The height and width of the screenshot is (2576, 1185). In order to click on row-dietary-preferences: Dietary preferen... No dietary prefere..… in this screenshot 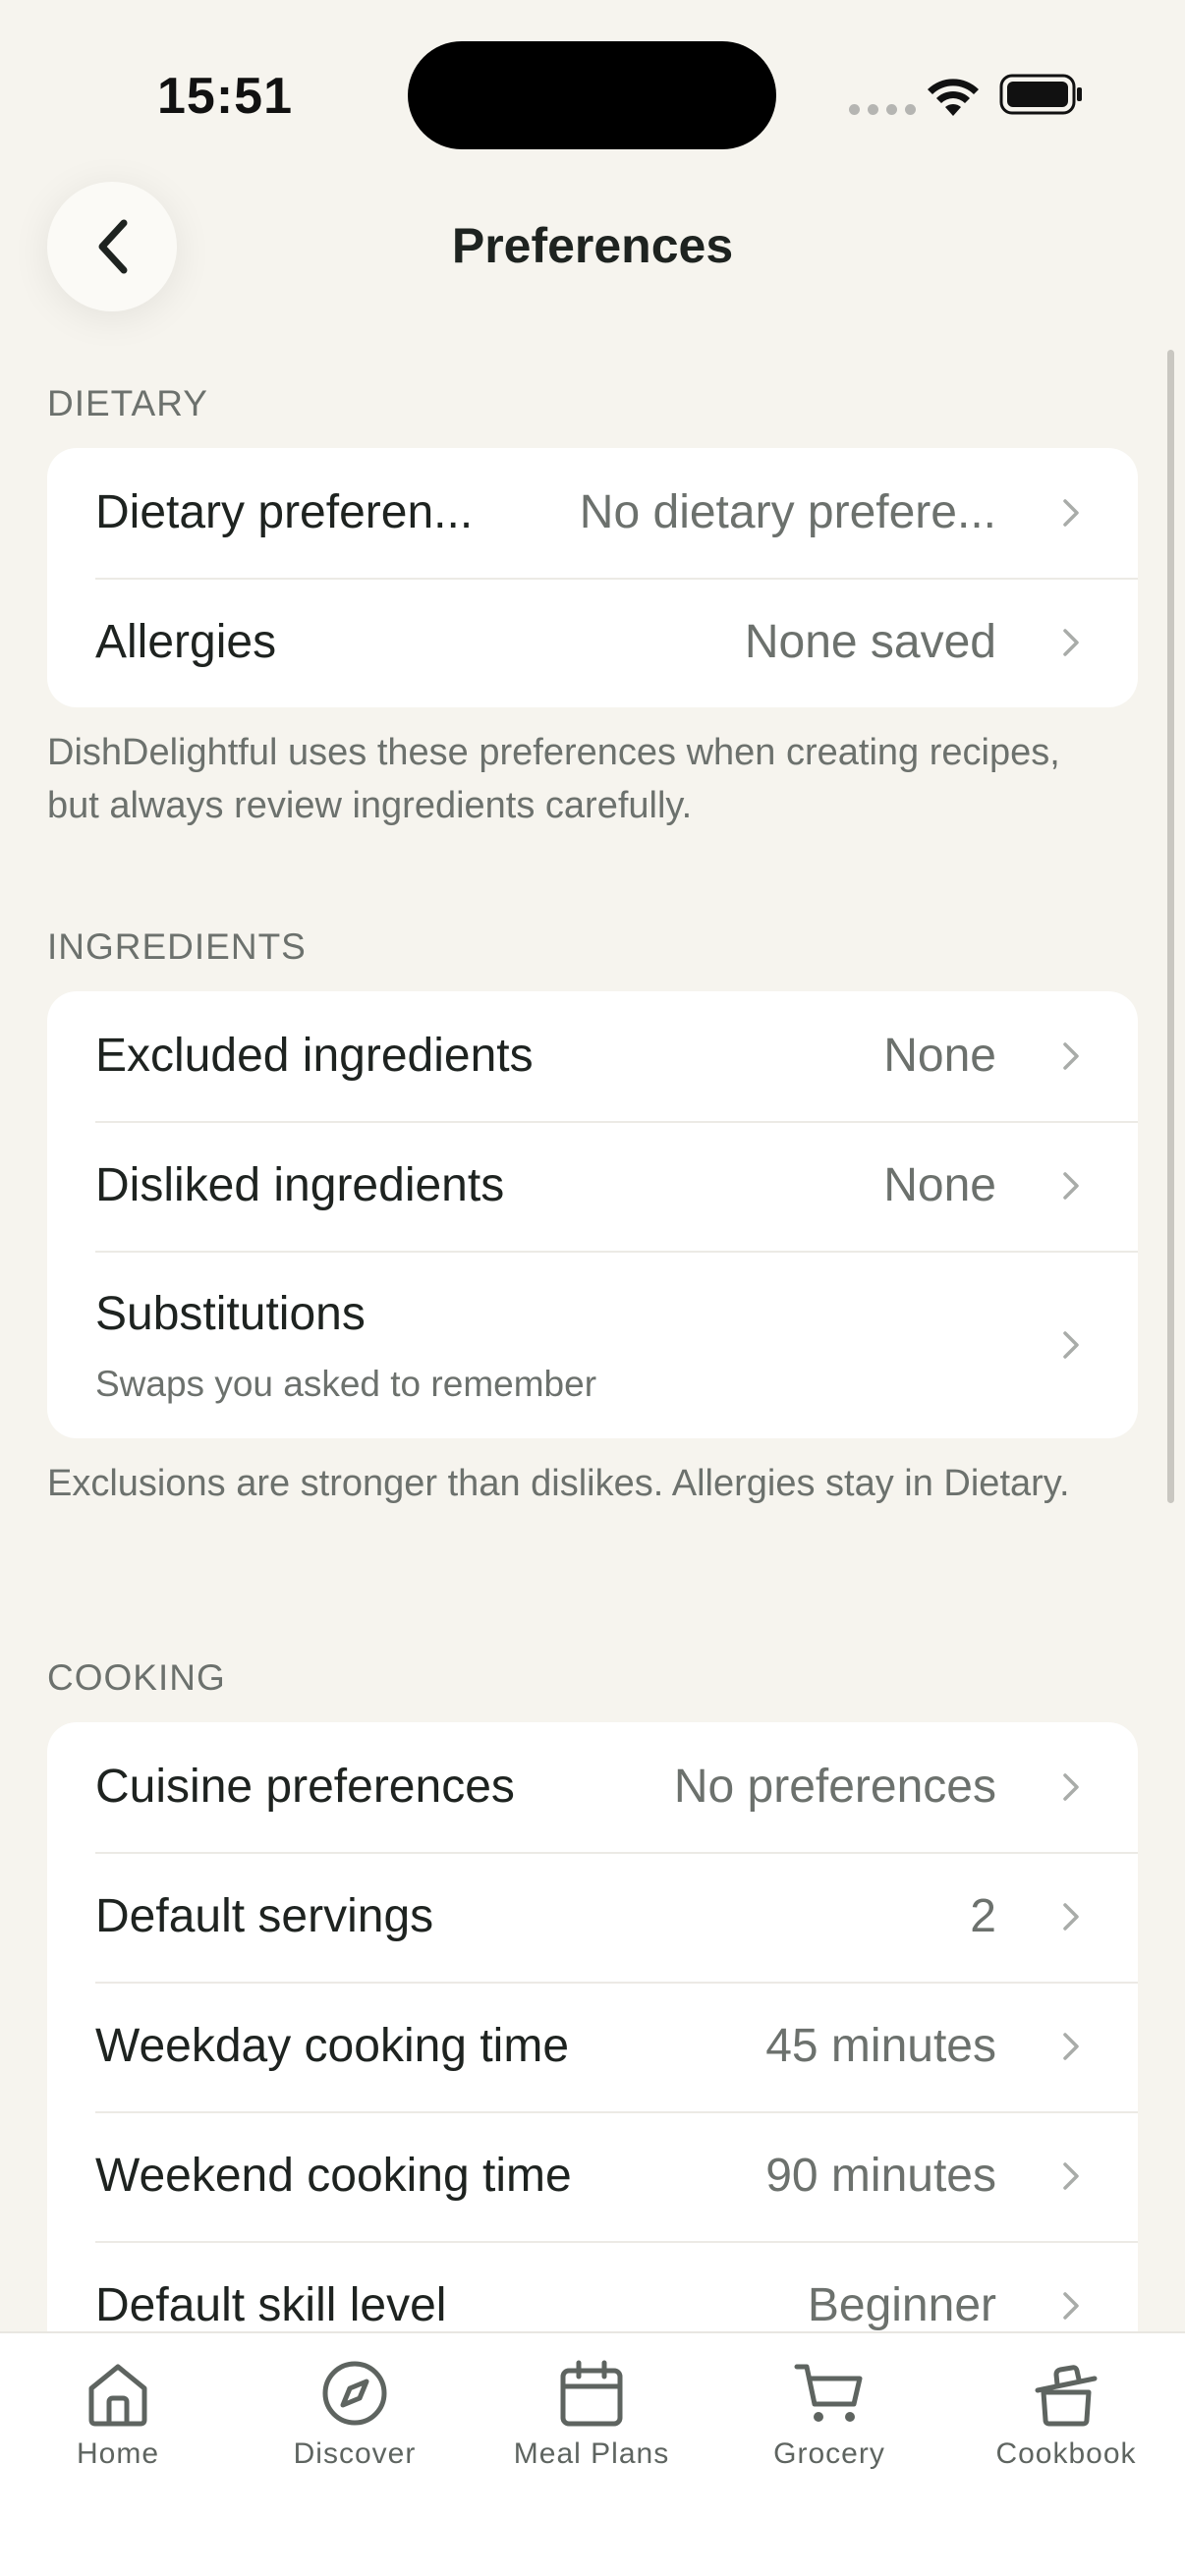, I will do `click(592, 513)`.